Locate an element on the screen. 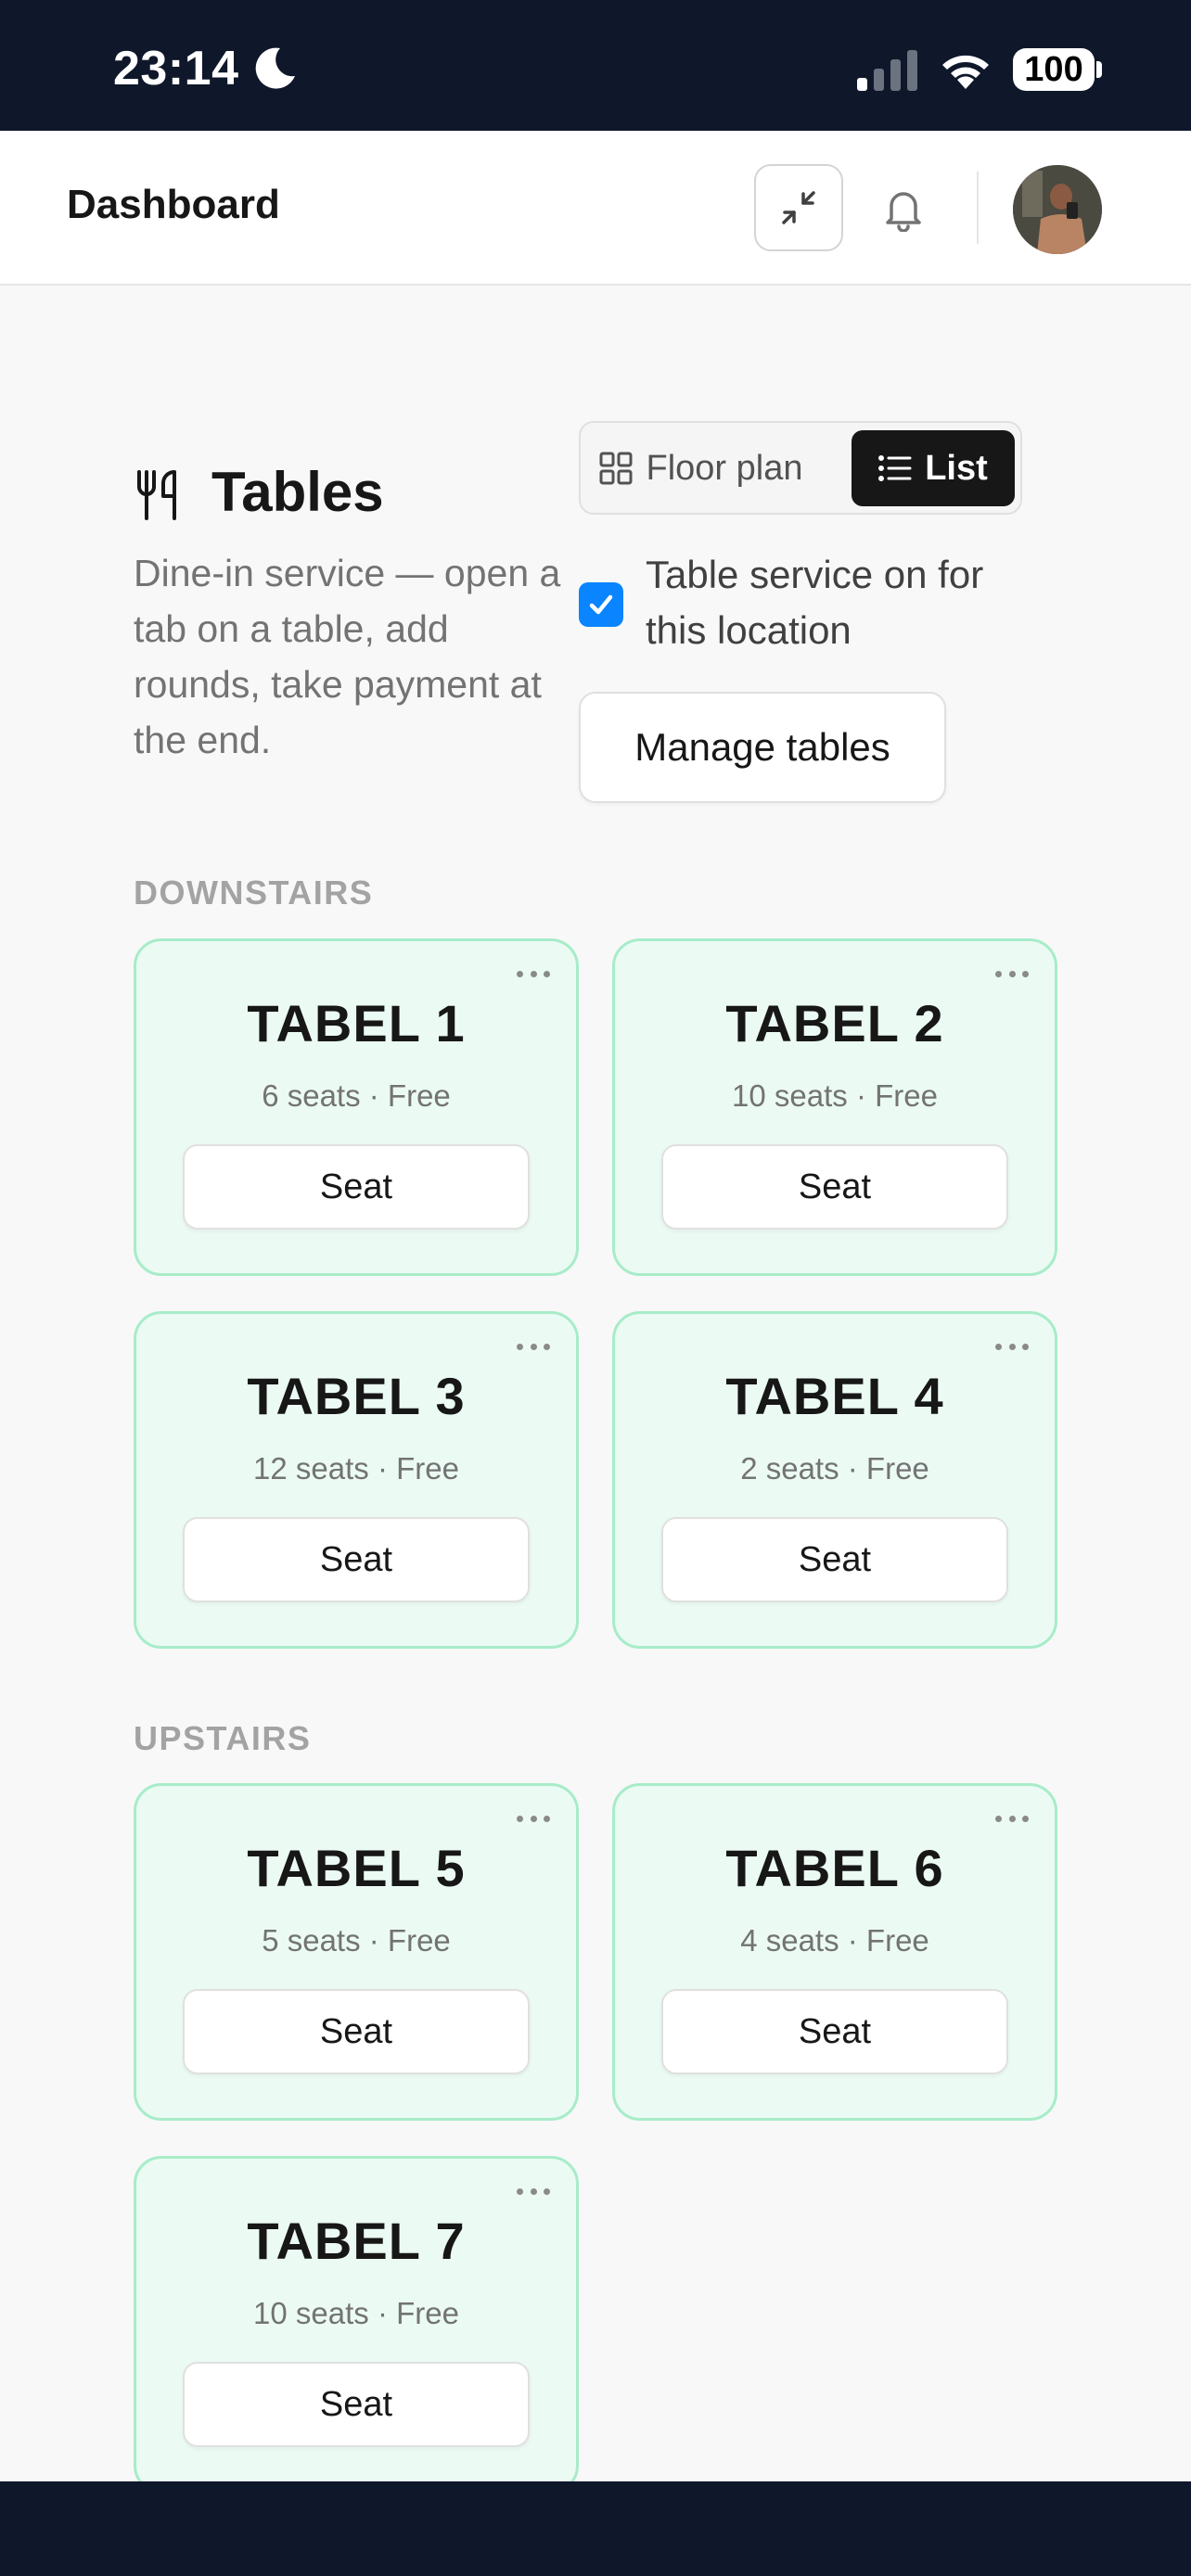  table-name: TABEL 5 is located at coordinates (356, 1868).